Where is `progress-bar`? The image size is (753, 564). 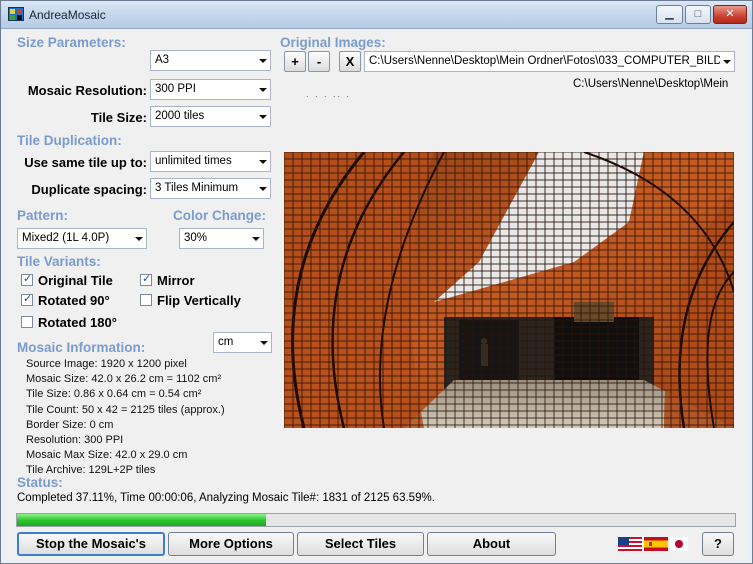
progress-bar is located at coordinates (376, 520).